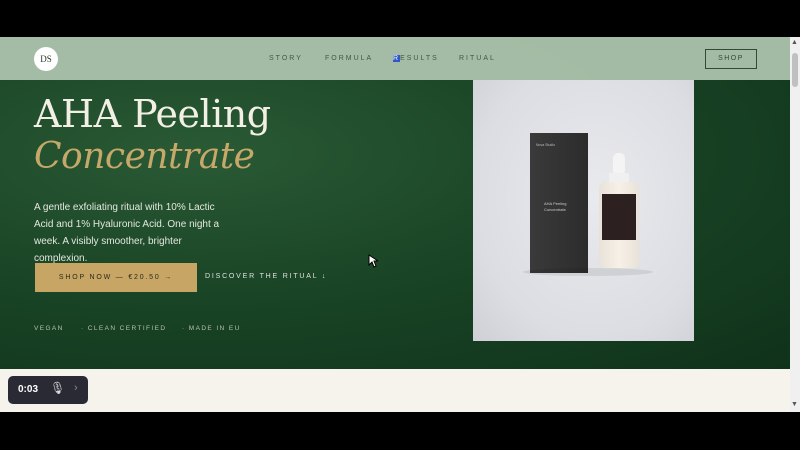  Describe the element at coordinates (116, 277) in the screenshot. I see `shop-now-button: SHOP NOW — €20.50 →` at that location.